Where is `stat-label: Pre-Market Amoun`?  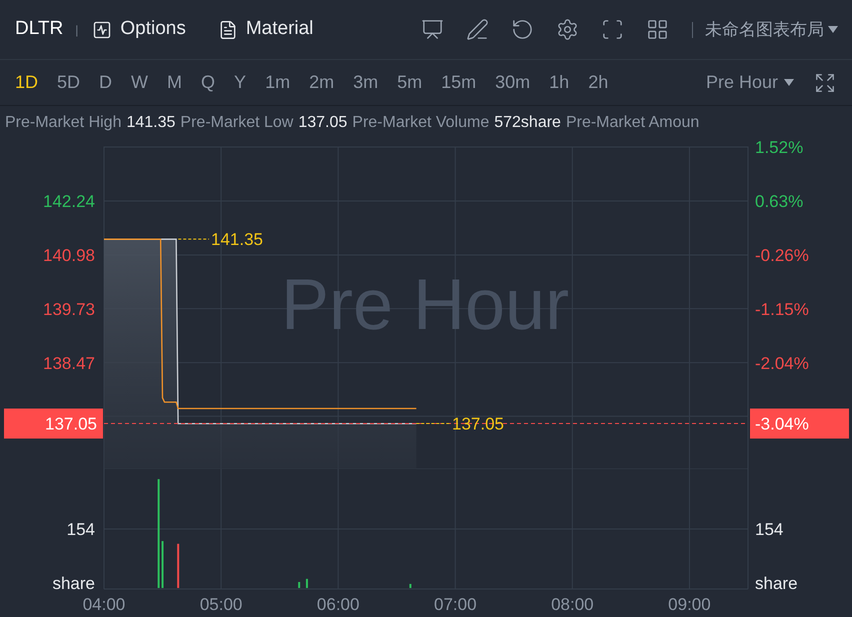
stat-label: Pre-Market Amoun is located at coordinates (633, 122).